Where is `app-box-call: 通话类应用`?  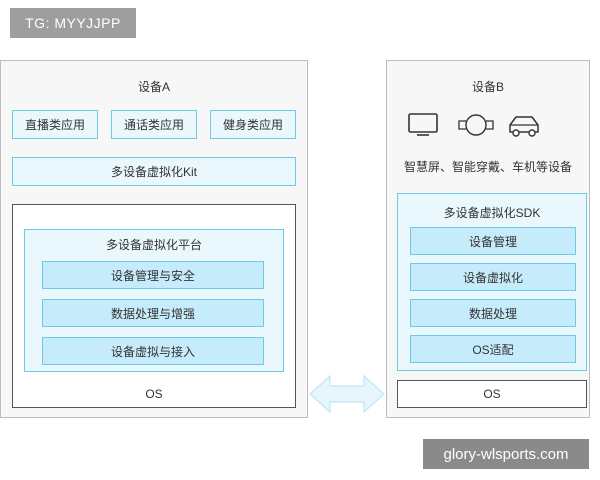 app-box-call: 通话类应用 is located at coordinates (154, 124).